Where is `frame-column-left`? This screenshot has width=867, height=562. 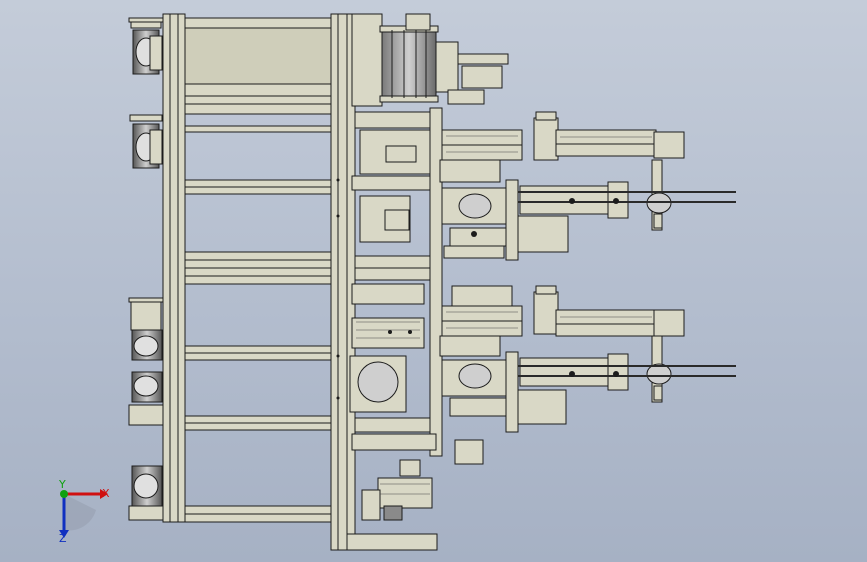 frame-column-left is located at coordinates (174, 268).